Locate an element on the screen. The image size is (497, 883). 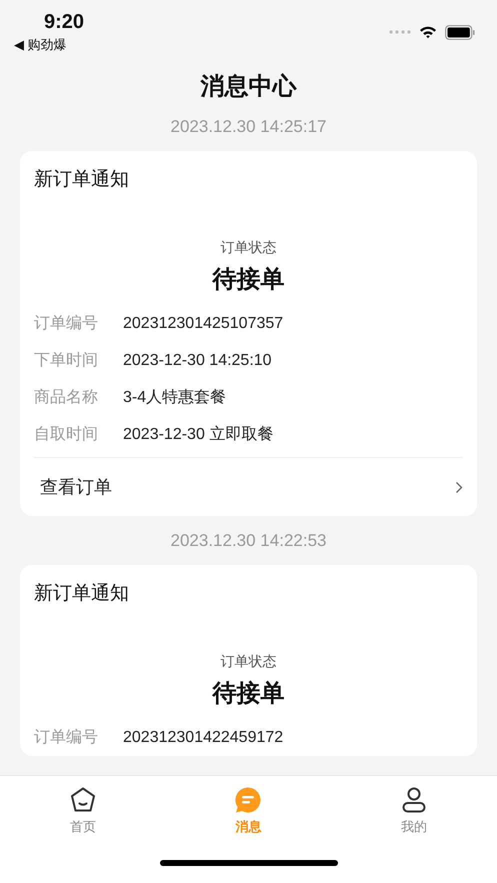
page-title: 消息中心 is located at coordinates (248, 87).